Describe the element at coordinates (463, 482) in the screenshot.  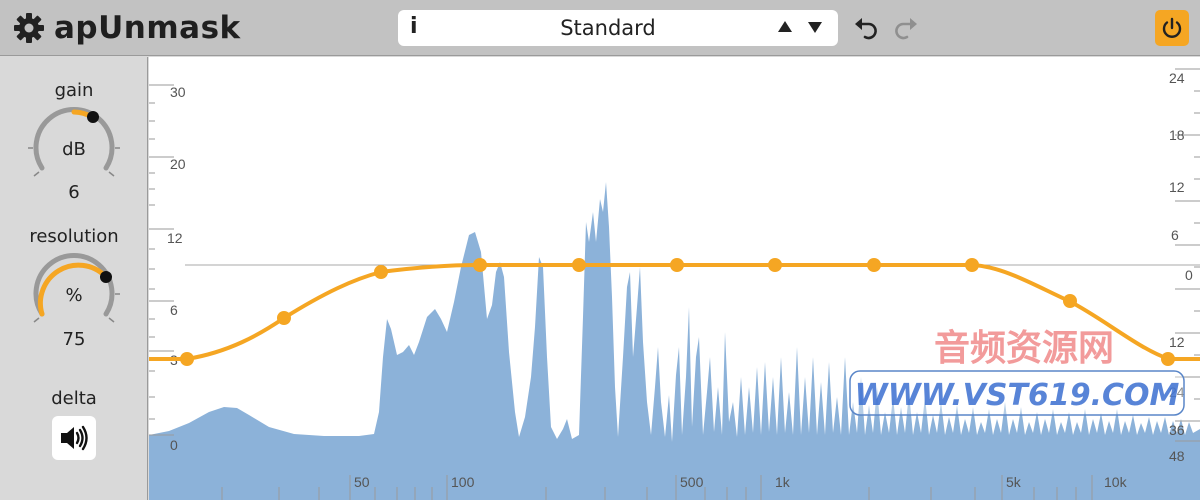
I see `frequency-label: 100` at that location.